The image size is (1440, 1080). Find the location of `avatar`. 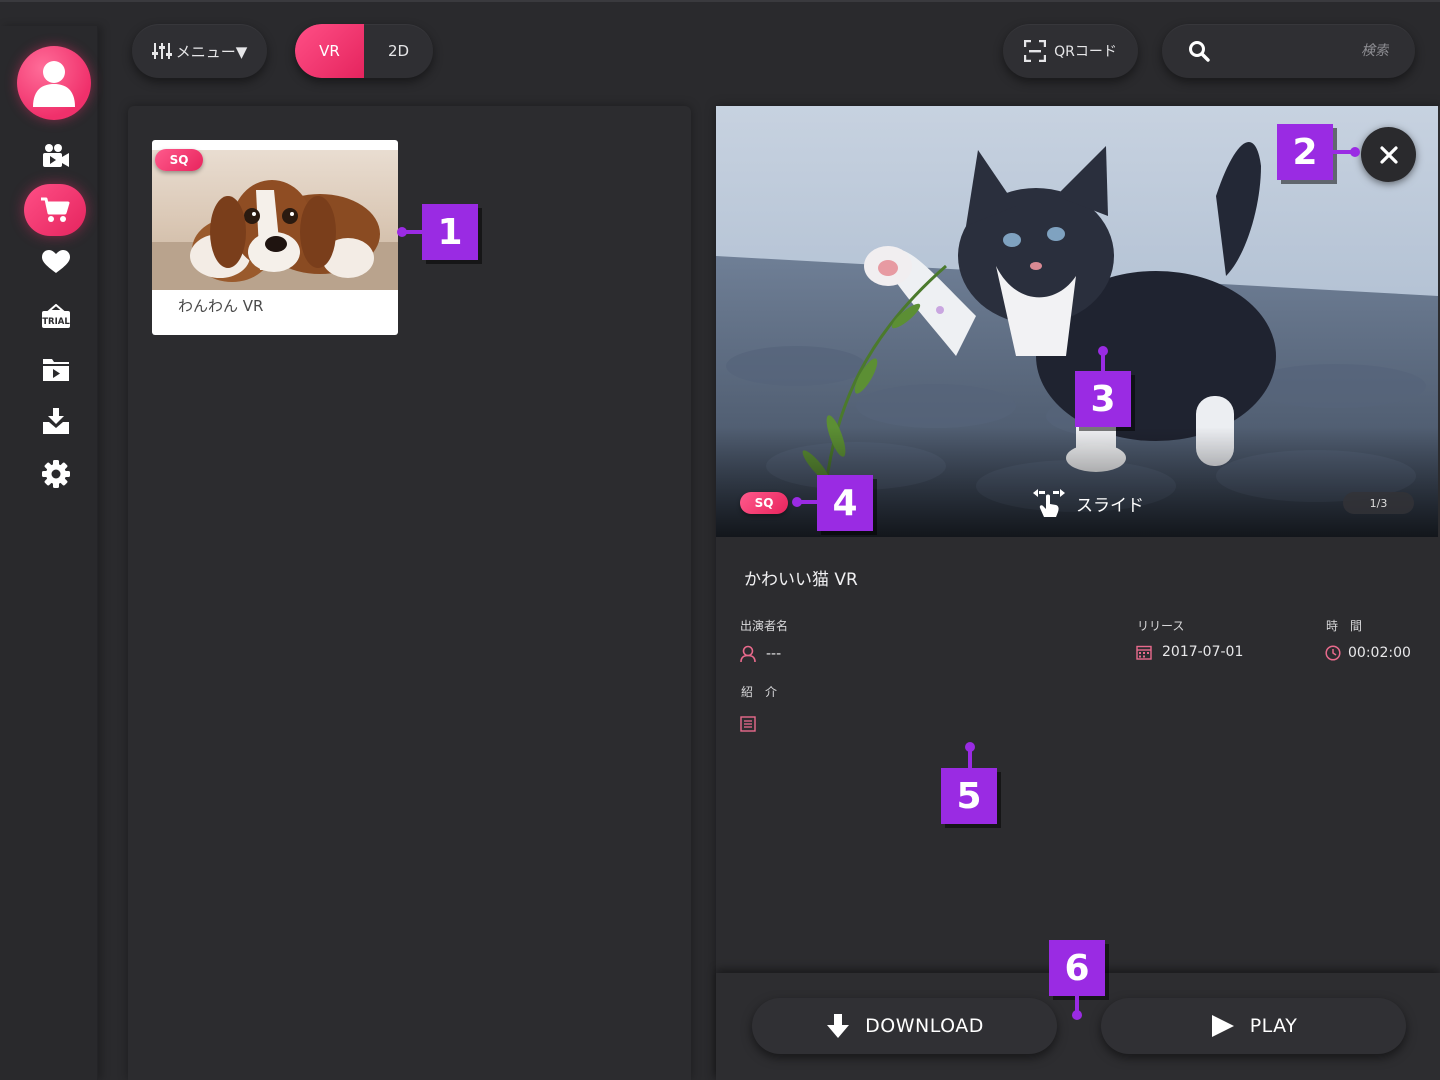

avatar is located at coordinates (54, 83).